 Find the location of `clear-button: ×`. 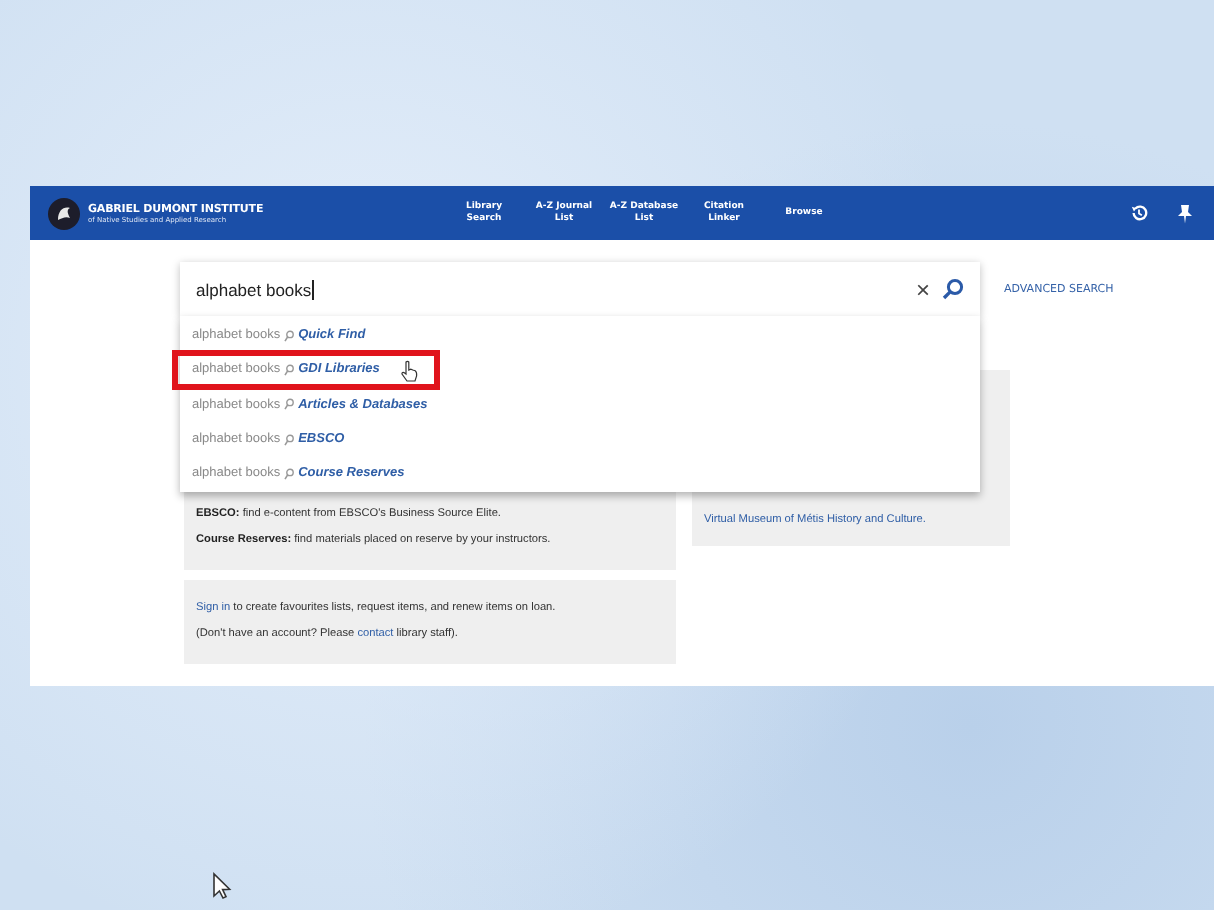

clear-button: × is located at coordinates (922, 289).